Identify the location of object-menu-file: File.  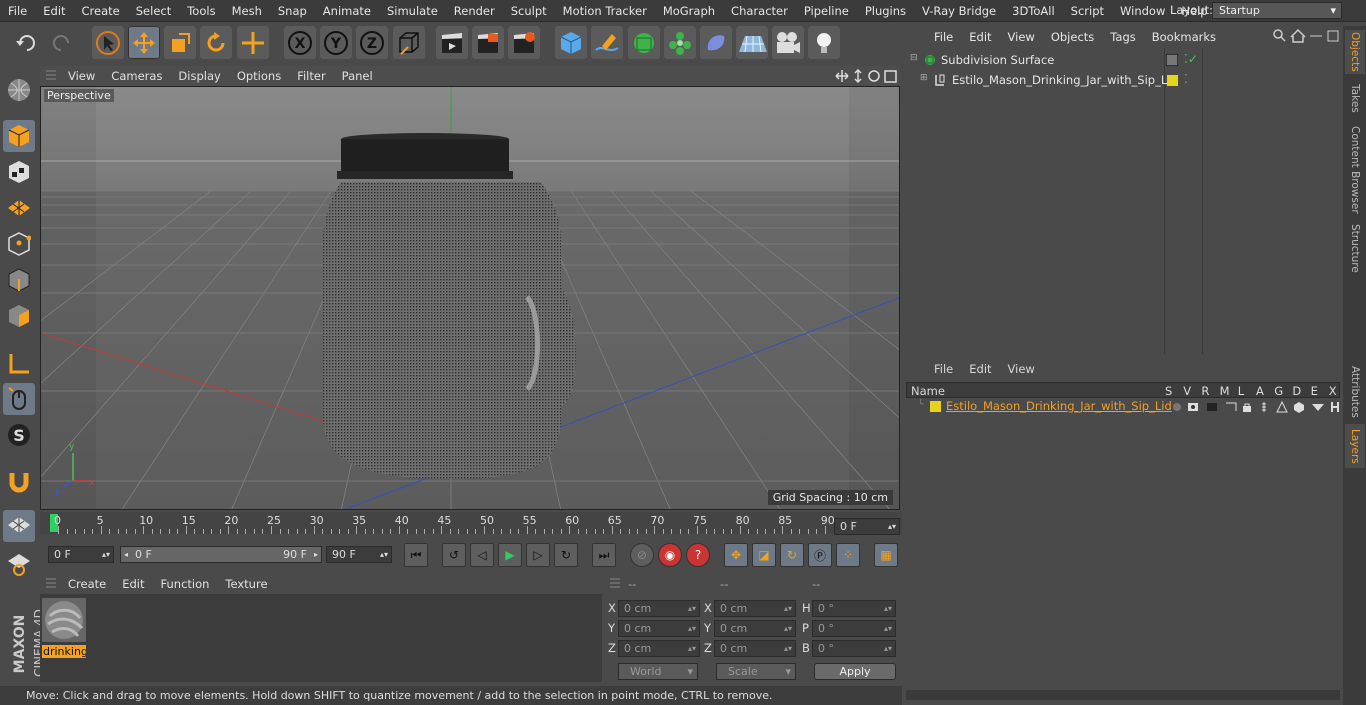
(943, 37).